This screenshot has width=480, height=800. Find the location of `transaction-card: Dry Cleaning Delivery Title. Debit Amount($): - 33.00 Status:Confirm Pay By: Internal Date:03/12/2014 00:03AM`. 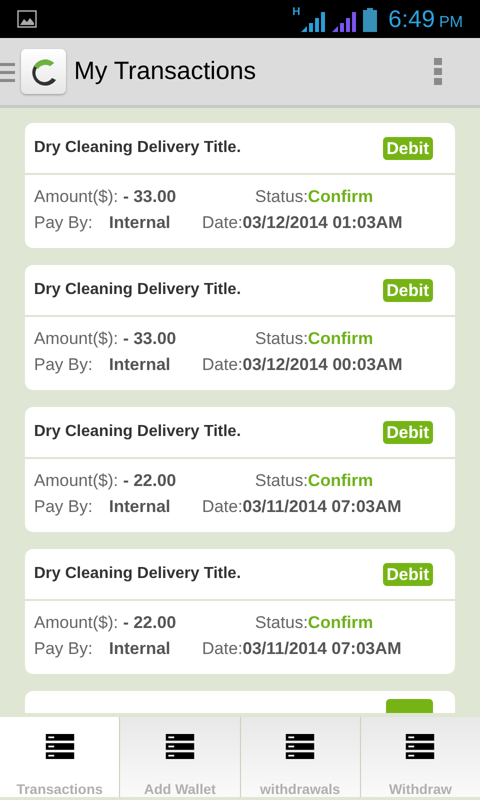

transaction-card: Dry Cleaning Delivery Title. Debit Amount($): - 33.00 Status:Confirm Pay By: Internal Date:03/12/2014 00:03AM is located at coordinates (240, 327).